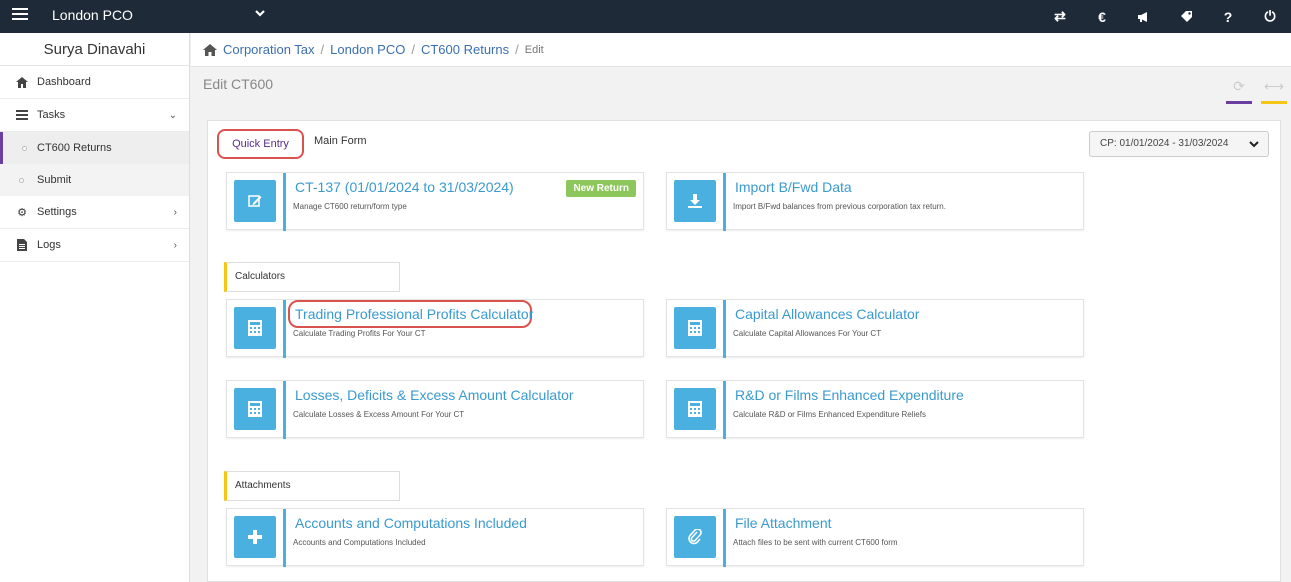 The image size is (1291, 582). Describe the element at coordinates (1274, 91) in the screenshot. I see `expand-icon: ⟷` at that location.